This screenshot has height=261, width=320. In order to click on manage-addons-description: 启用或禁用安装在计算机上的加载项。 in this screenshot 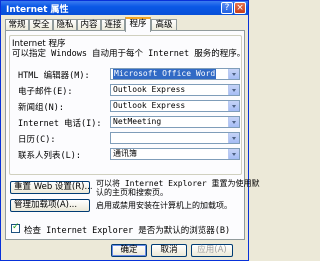, I will do `click(164, 205)`.